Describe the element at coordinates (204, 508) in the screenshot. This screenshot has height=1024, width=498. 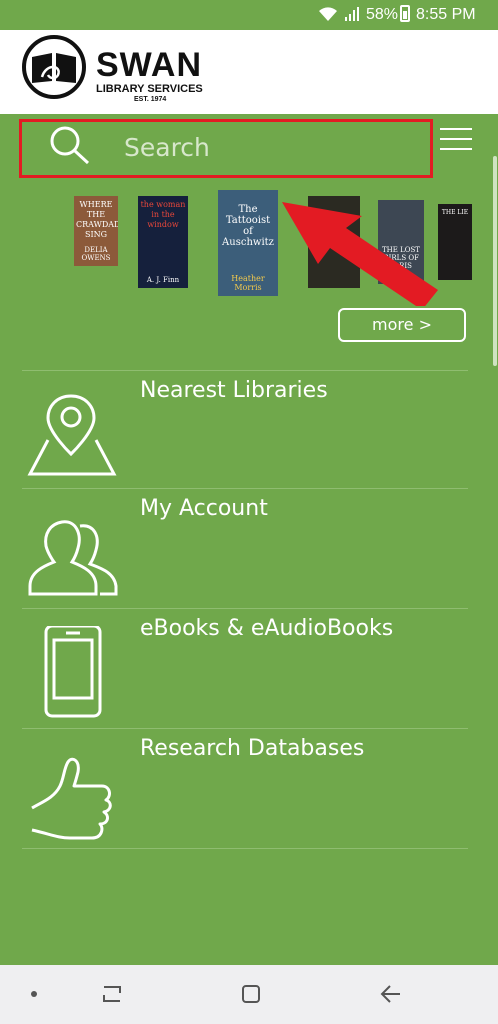
I see `menu-item-label: My Account` at that location.